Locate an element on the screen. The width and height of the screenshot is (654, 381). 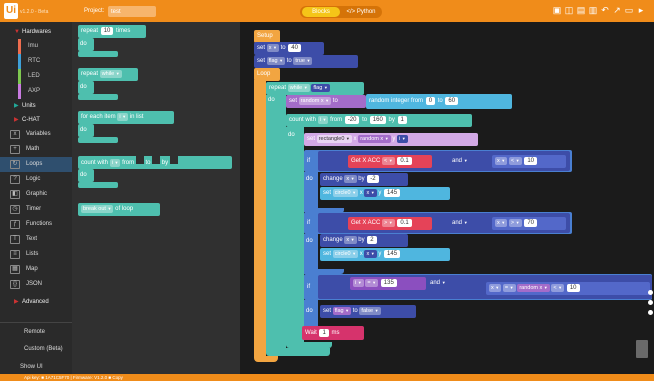
category-timer: ◷ Timer is located at coordinates (36, 209).